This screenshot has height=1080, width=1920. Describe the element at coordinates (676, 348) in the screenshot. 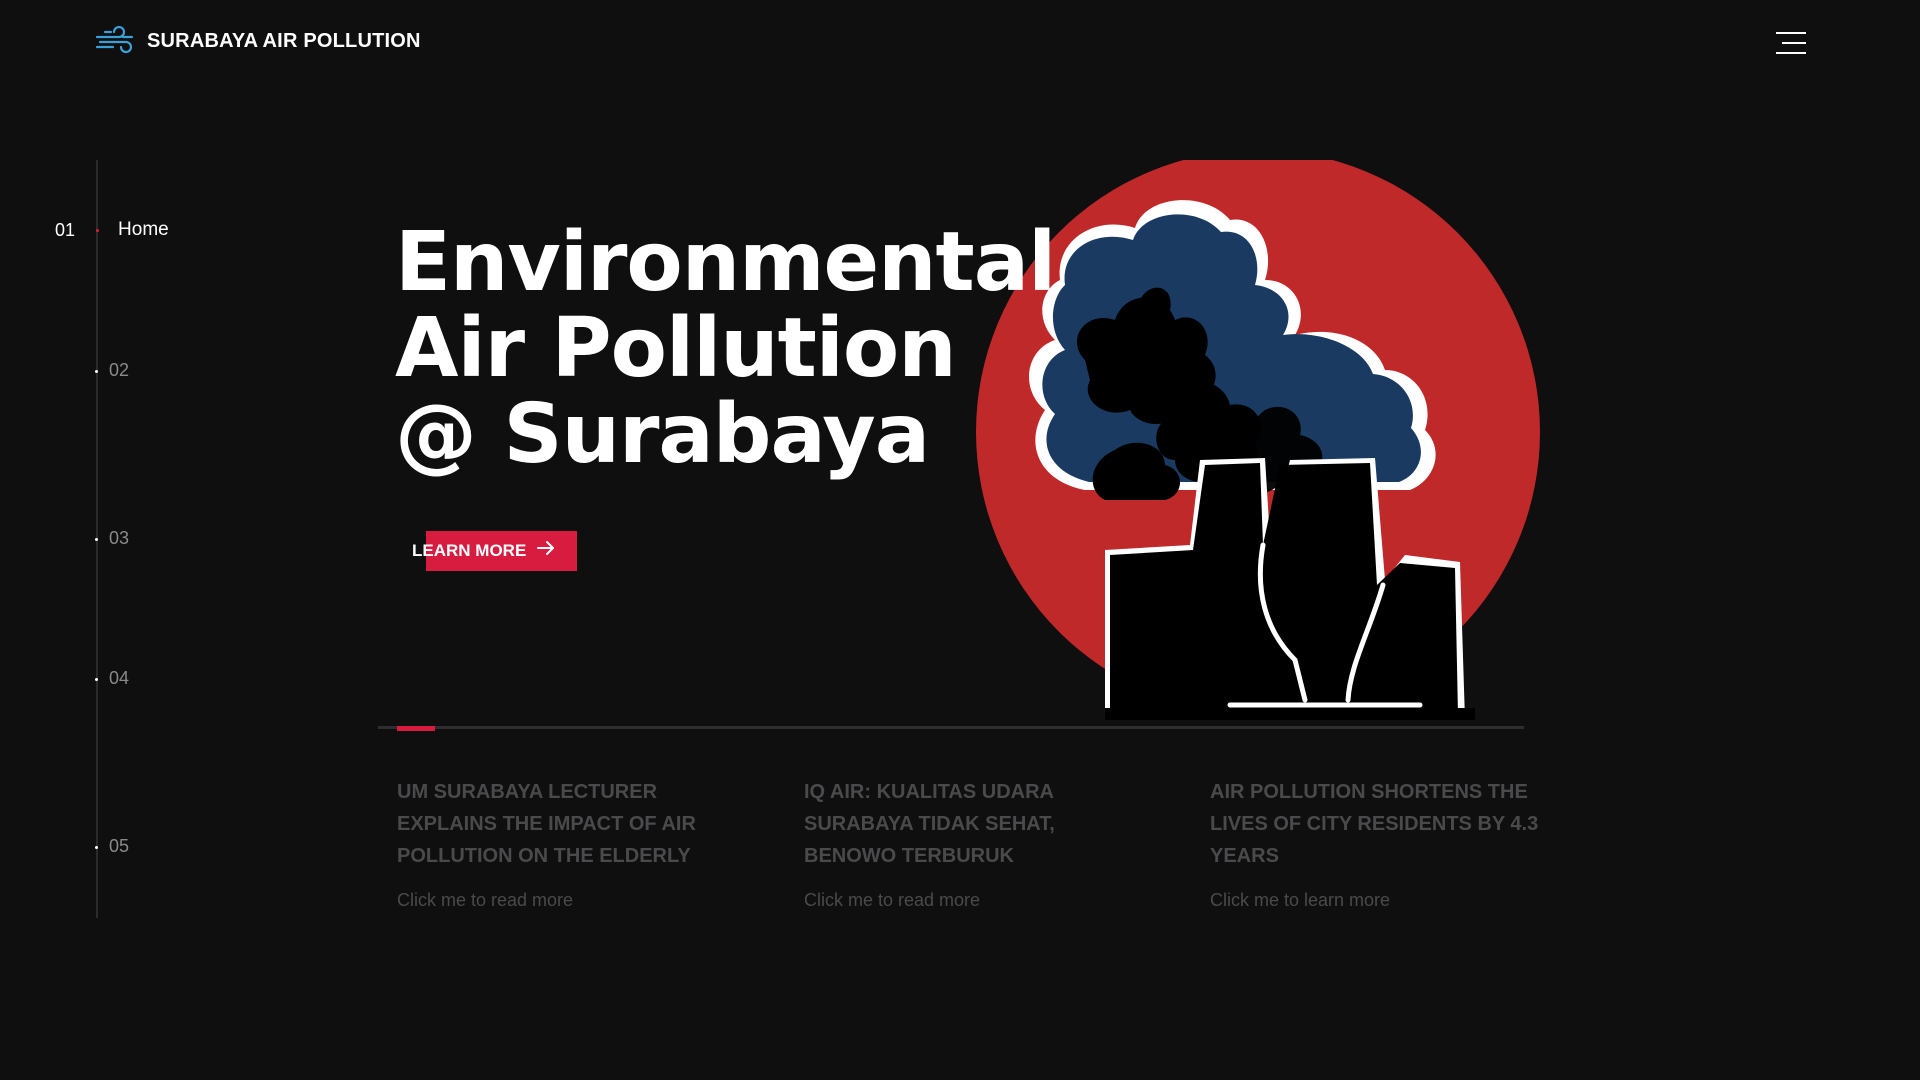

I see `hero-title-line: Air Pollution` at that location.